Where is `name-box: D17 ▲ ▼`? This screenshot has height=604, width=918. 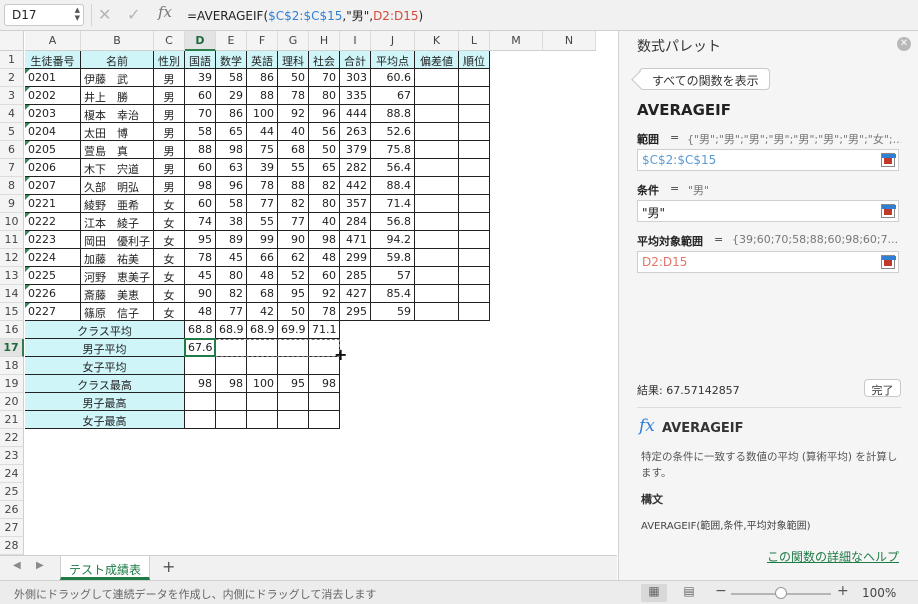 name-box: D17 ▲ ▼ is located at coordinates (44, 15).